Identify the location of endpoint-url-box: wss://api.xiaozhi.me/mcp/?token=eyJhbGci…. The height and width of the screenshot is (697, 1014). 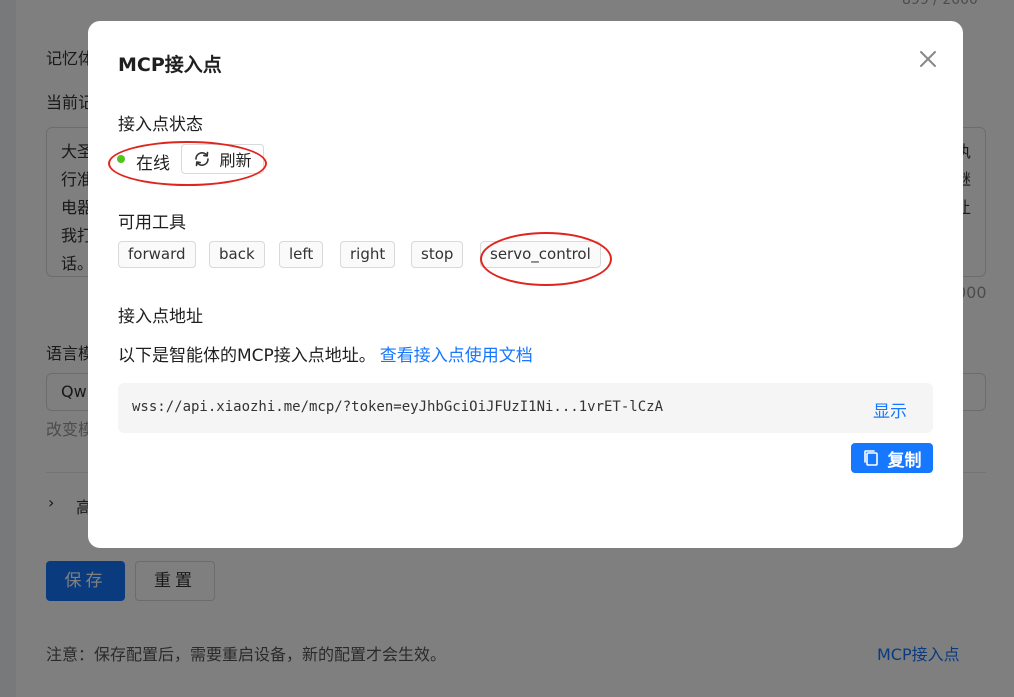
(525, 408).